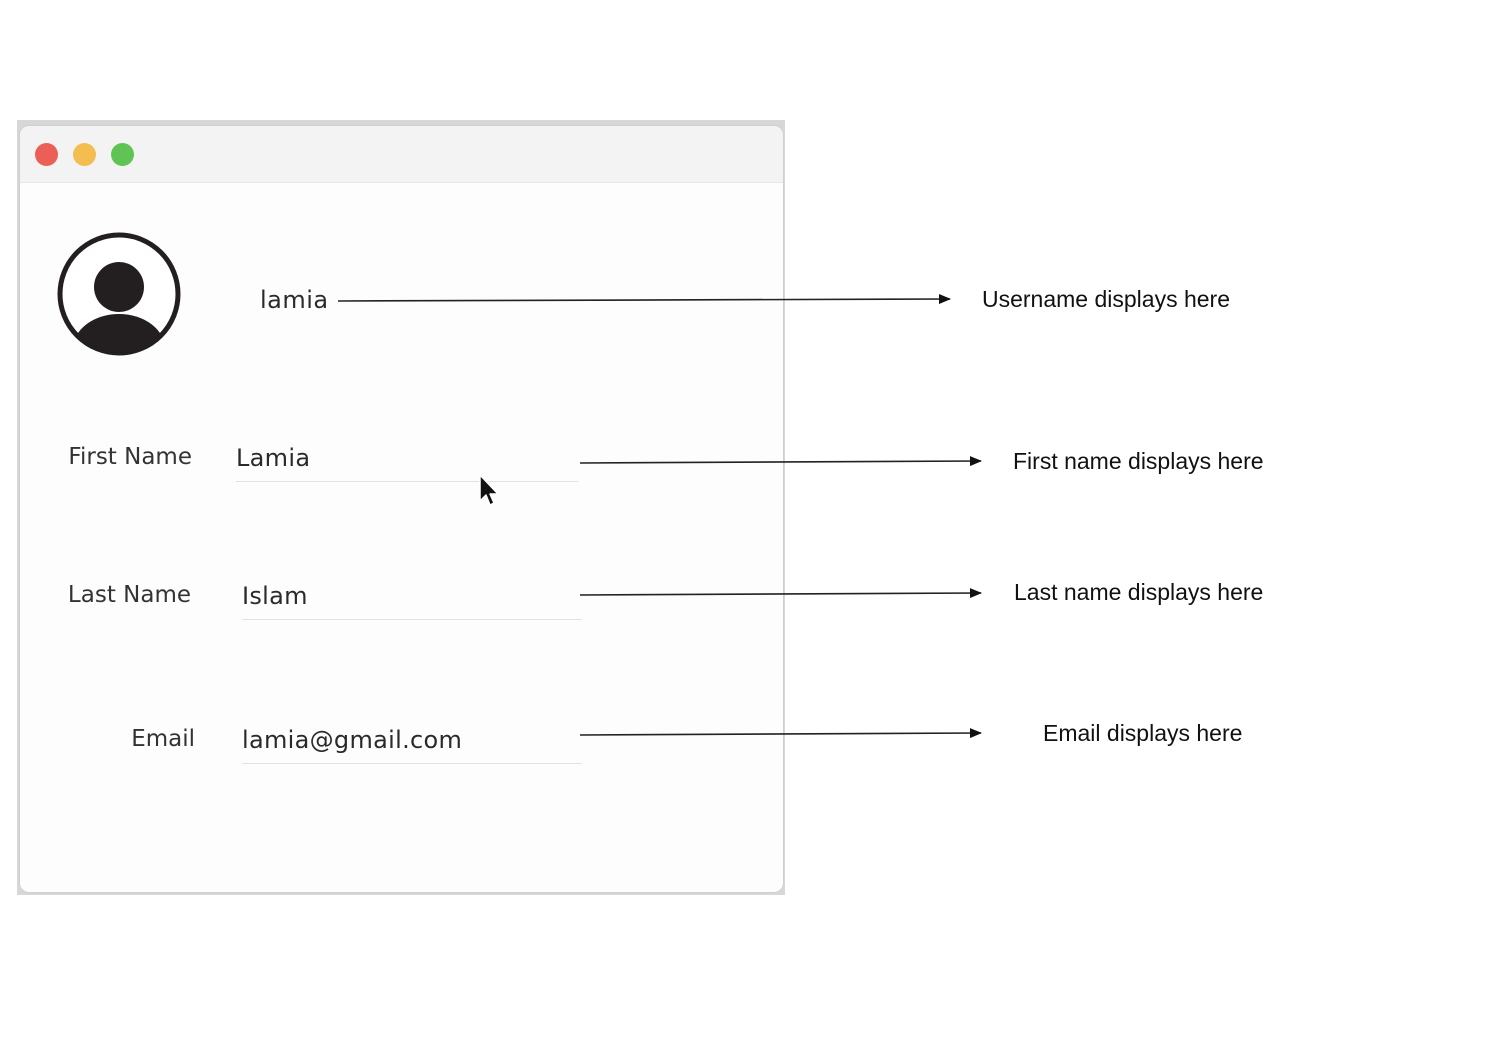 The image size is (1488, 1048). Describe the element at coordinates (130, 457) in the screenshot. I see `first-name-label: First Name` at that location.